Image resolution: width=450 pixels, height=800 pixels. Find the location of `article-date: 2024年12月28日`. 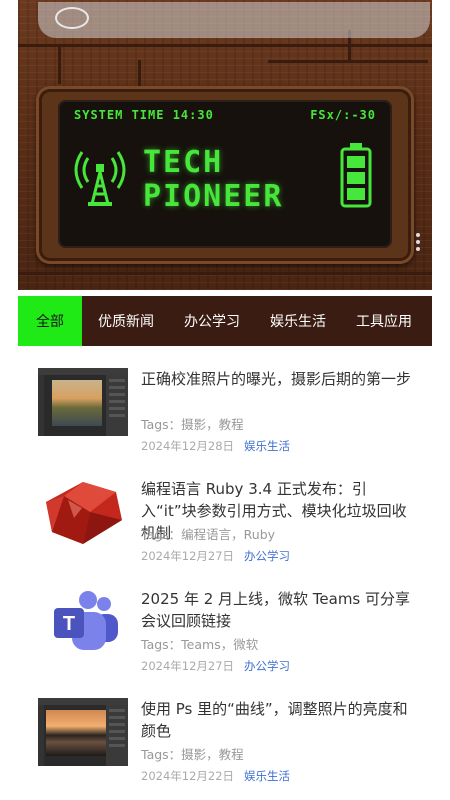

article-date: 2024年12月28日 is located at coordinates (188, 446).